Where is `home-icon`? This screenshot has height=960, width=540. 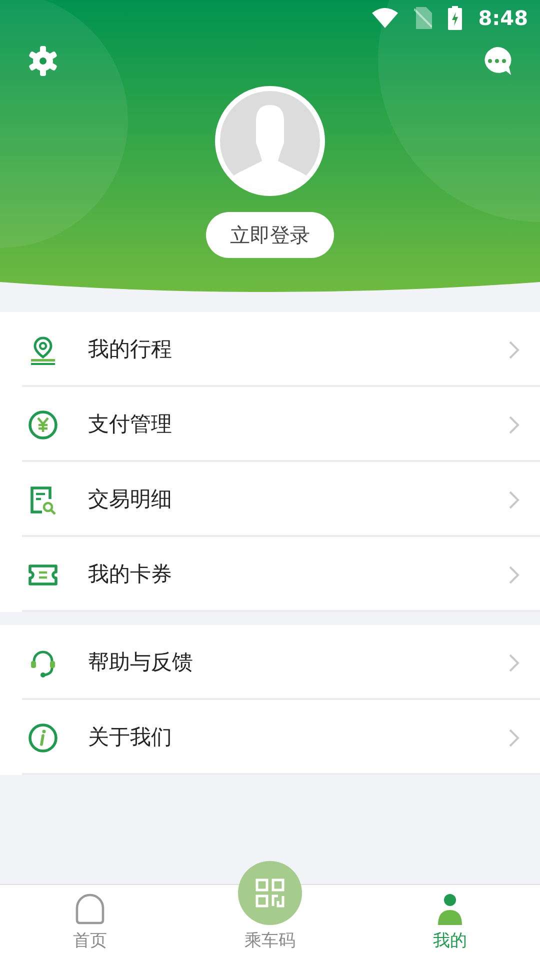 home-icon is located at coordinates (90, 908).